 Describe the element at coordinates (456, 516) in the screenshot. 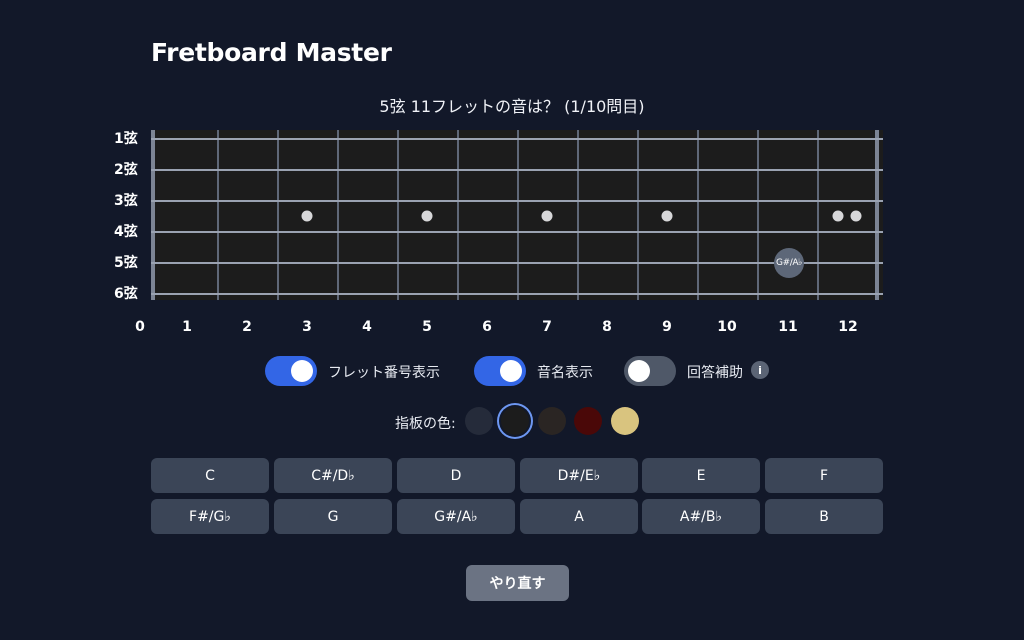

I see `answer-button-g-sharp: G#/A♭` at that location.